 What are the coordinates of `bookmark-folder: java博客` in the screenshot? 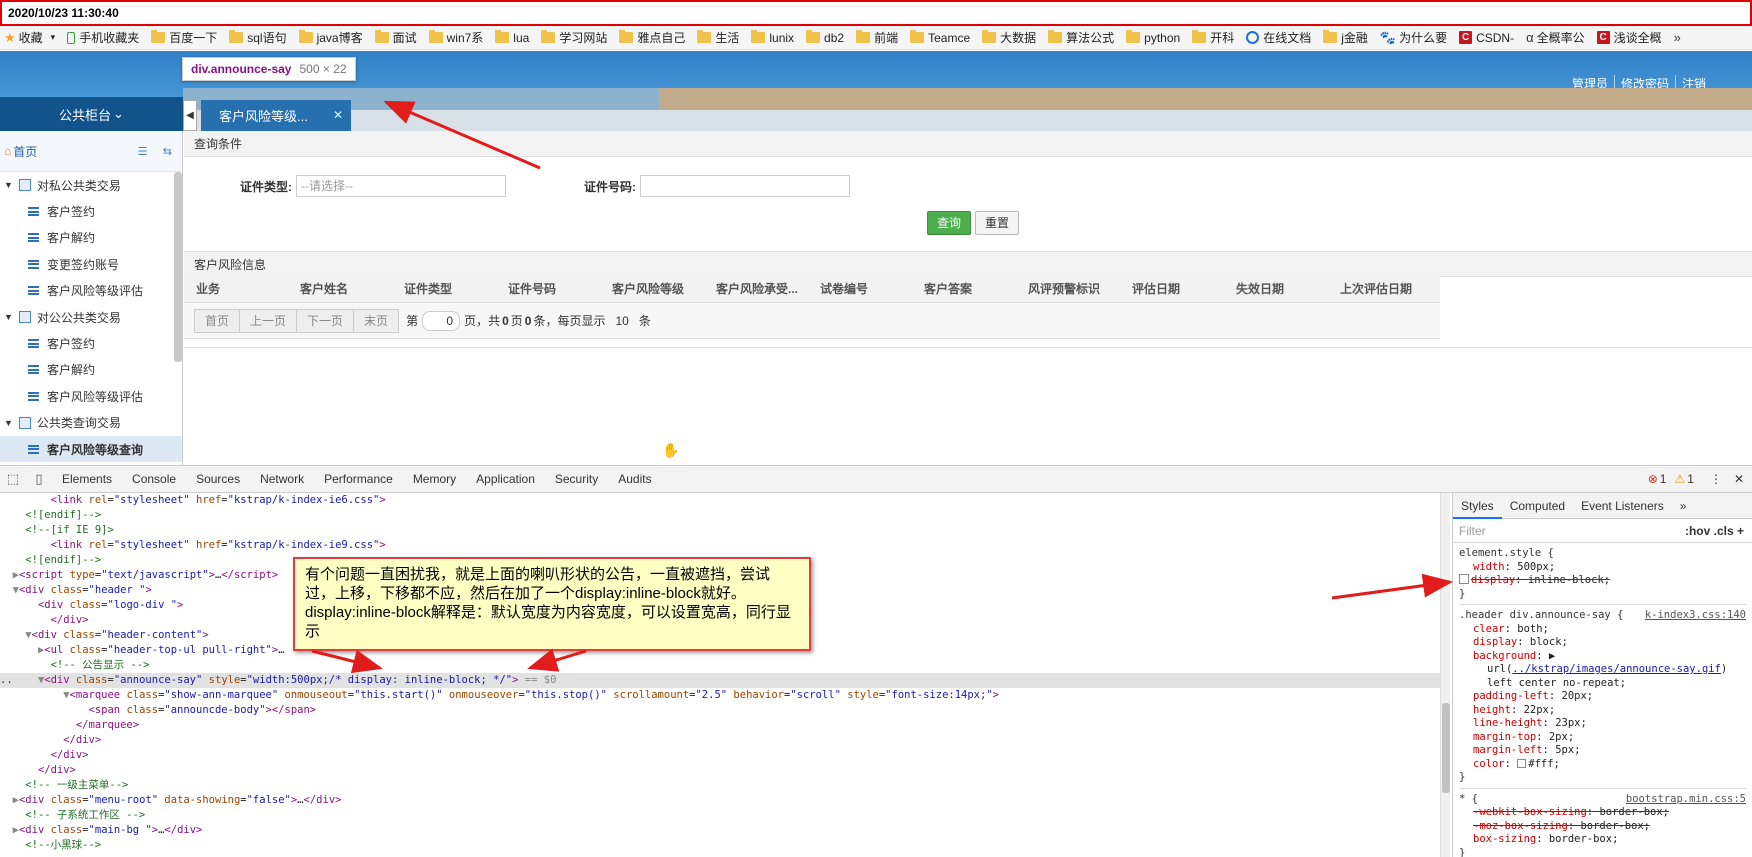 It's located at (330, 37).